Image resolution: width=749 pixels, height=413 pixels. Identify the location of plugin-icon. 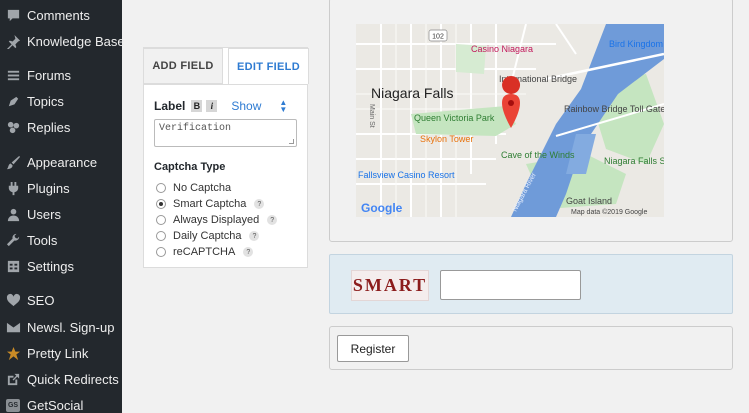
(13, 188).